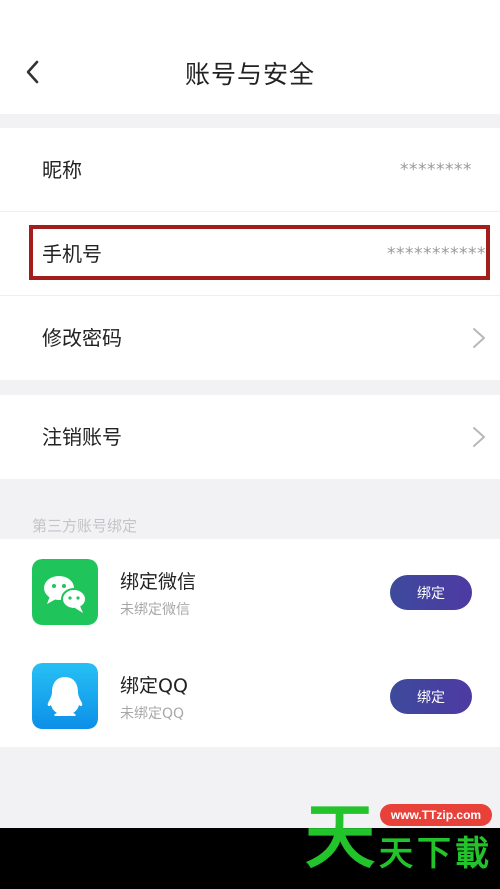 This screenshot has height=889, width=500. I want to click on cancel-account-card: 注销账号, so click(250, 437).